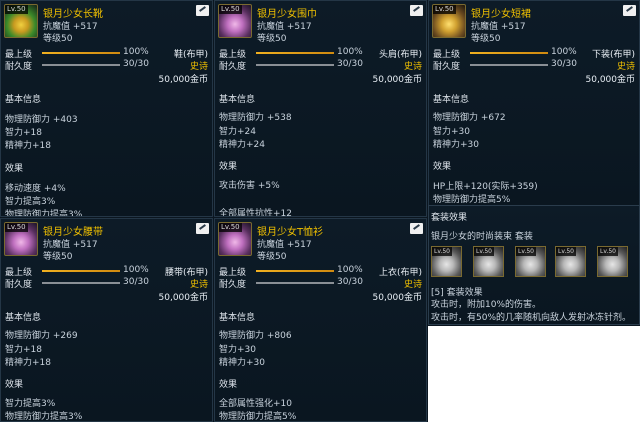  What do you see at coordinates (255, 118) in the screenshot?
I see `stat-line: 物理防御力 +538` at bounding box center [255, 118].